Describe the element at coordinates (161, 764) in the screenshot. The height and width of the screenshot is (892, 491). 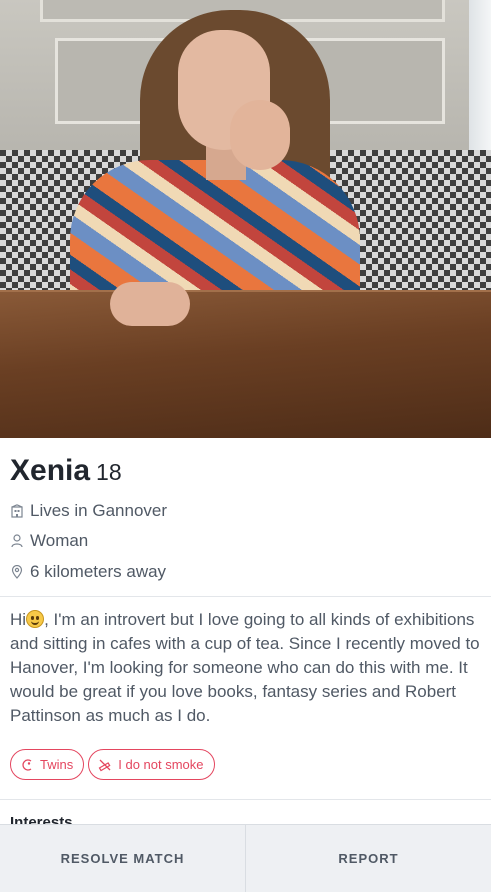
I see `tag-label: I do not smoke` at that location.